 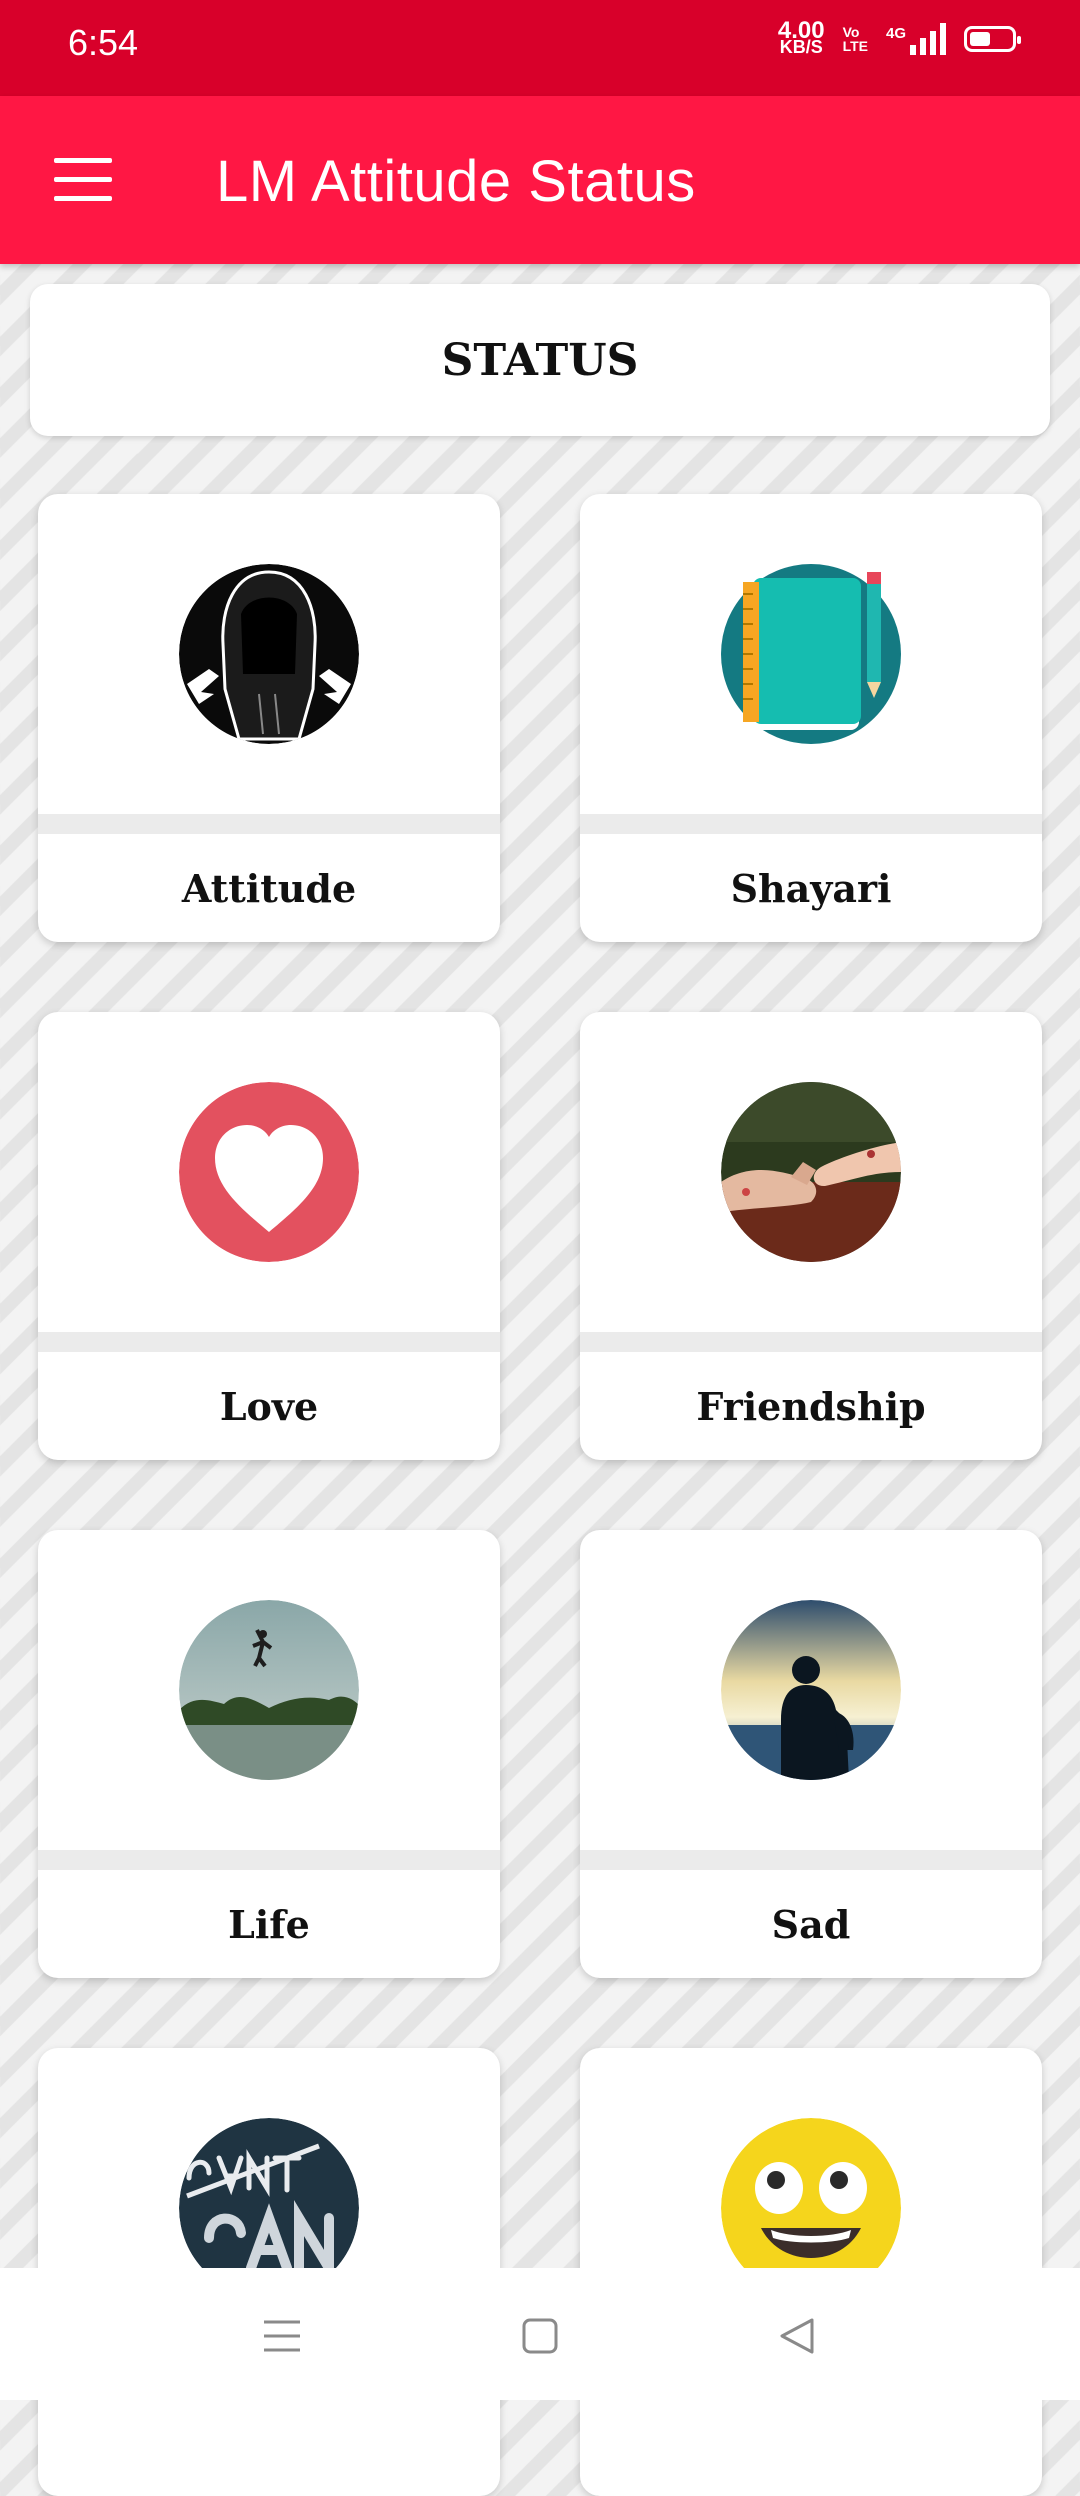 I want to click on network-type: 4G, so click(x=895, y=33).